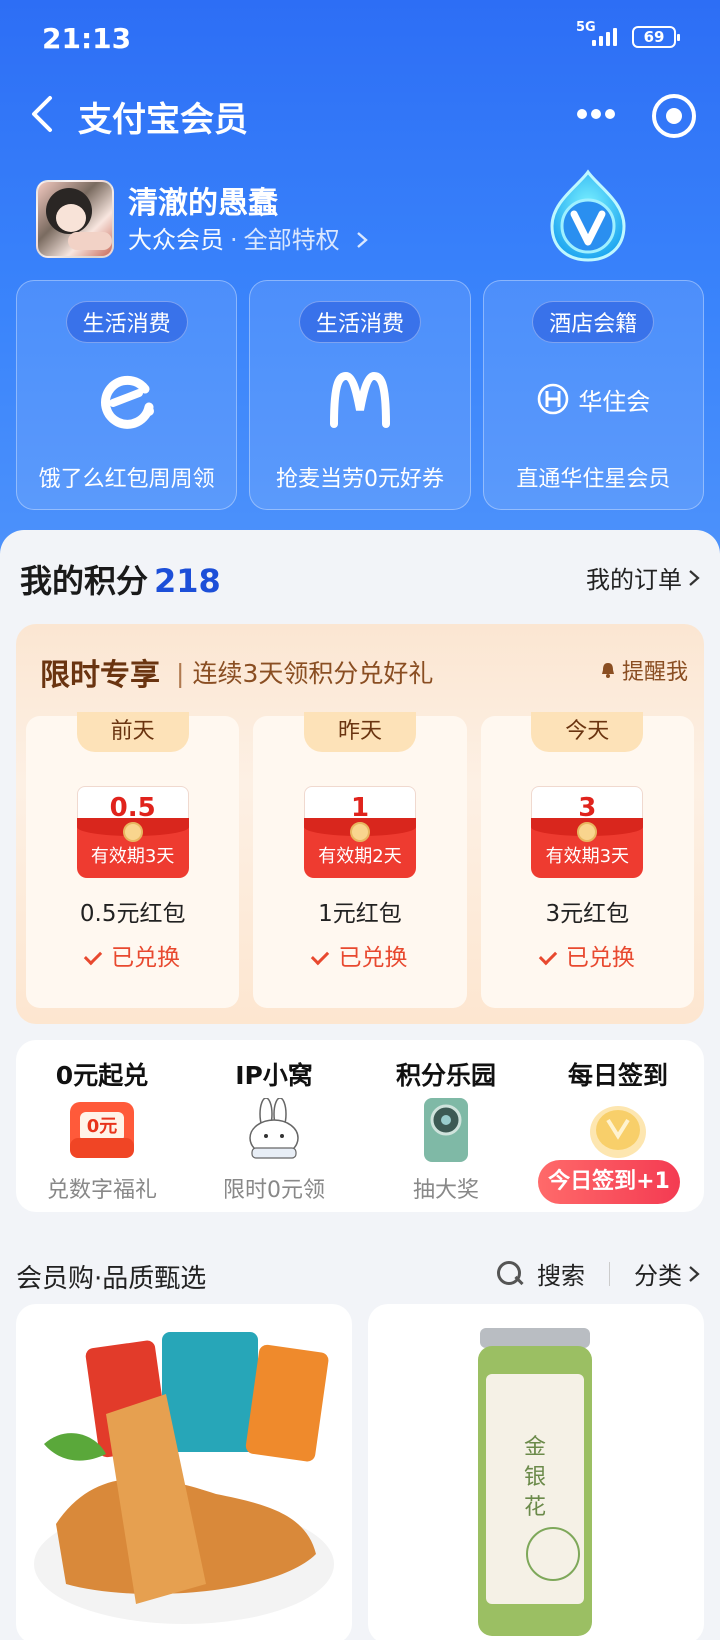  What do you see at coordinates (360, 115) in the screenshot?
I see `nav-bar: 支付宝会员` at bounding box center [360, 115].